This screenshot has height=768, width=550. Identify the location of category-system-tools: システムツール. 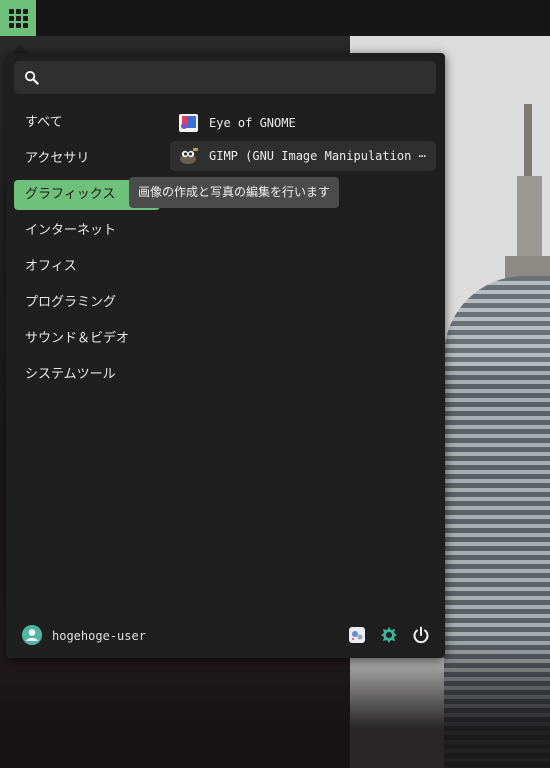
(87, 375).